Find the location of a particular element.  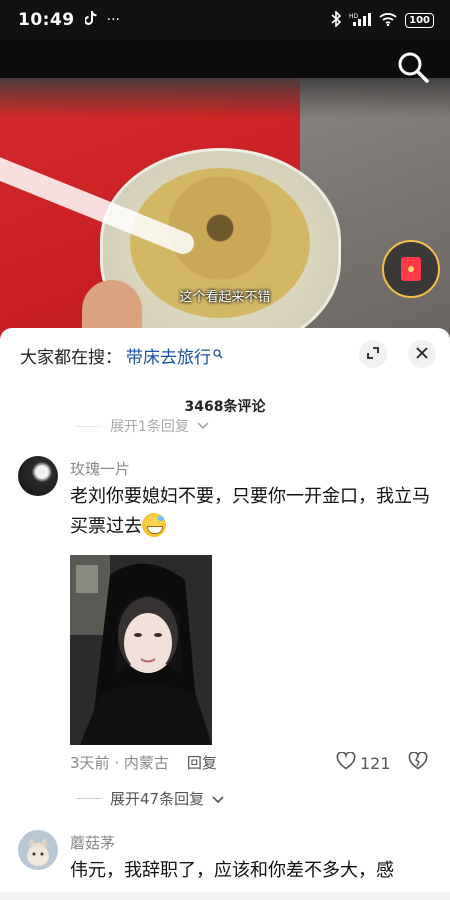

video-crowd is located at coordinates (225, 98).